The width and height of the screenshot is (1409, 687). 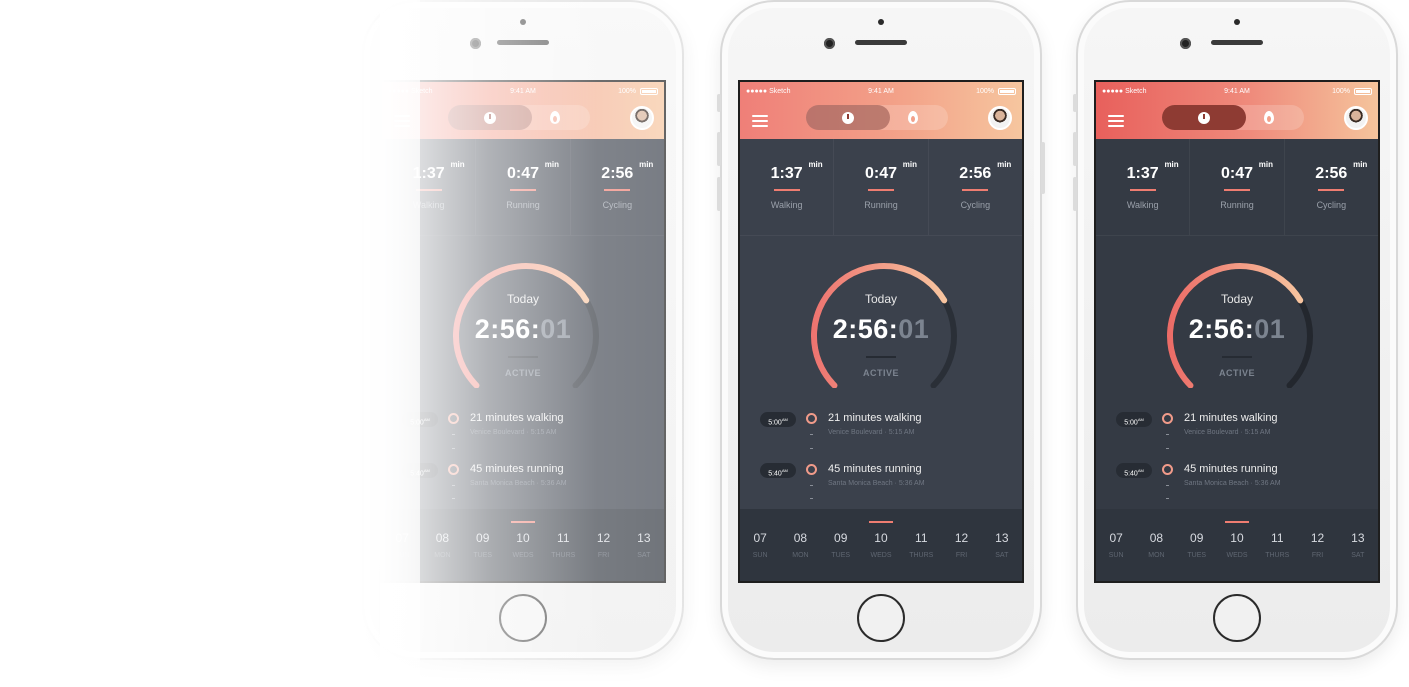 I want to click on status-bar: ●●●●● Sketch 9:41 AM 100%, so click(x=1237, y=92).